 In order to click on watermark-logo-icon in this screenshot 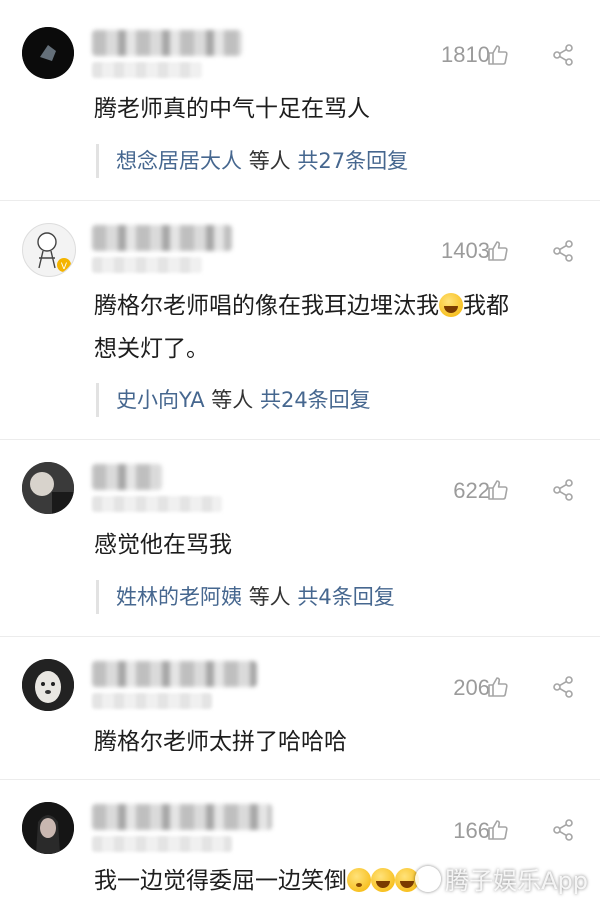, I will do `click(428, 878)`.